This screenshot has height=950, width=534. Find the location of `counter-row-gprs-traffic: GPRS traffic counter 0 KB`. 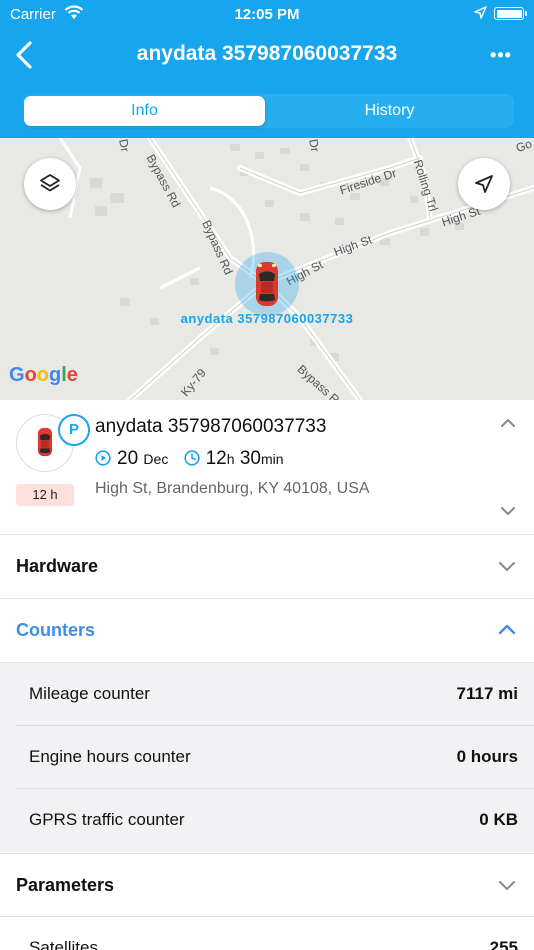

counter-row-gprs-traffic: GPRS traffic counter 0 KB is located at coordinates (267, 820).